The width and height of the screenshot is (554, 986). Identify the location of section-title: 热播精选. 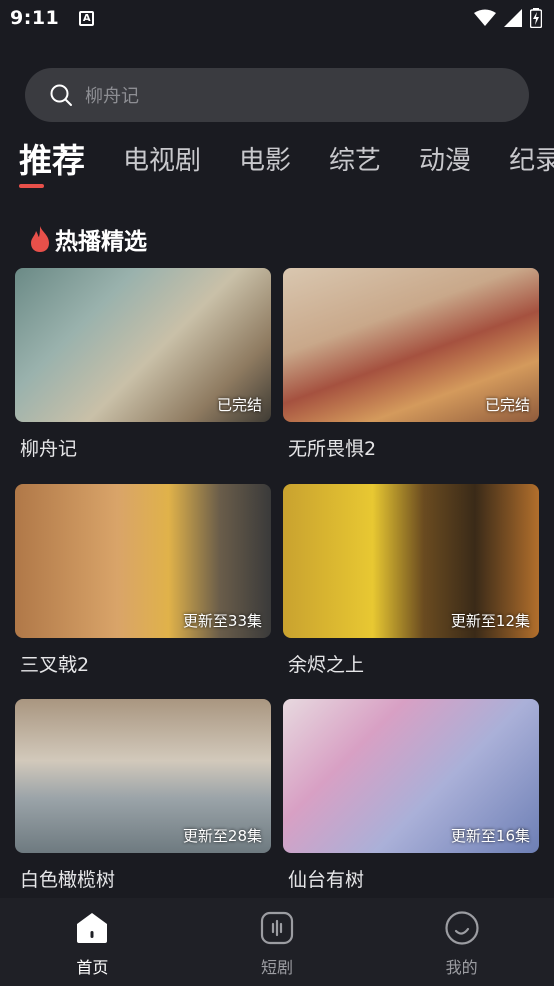
(101, 242).